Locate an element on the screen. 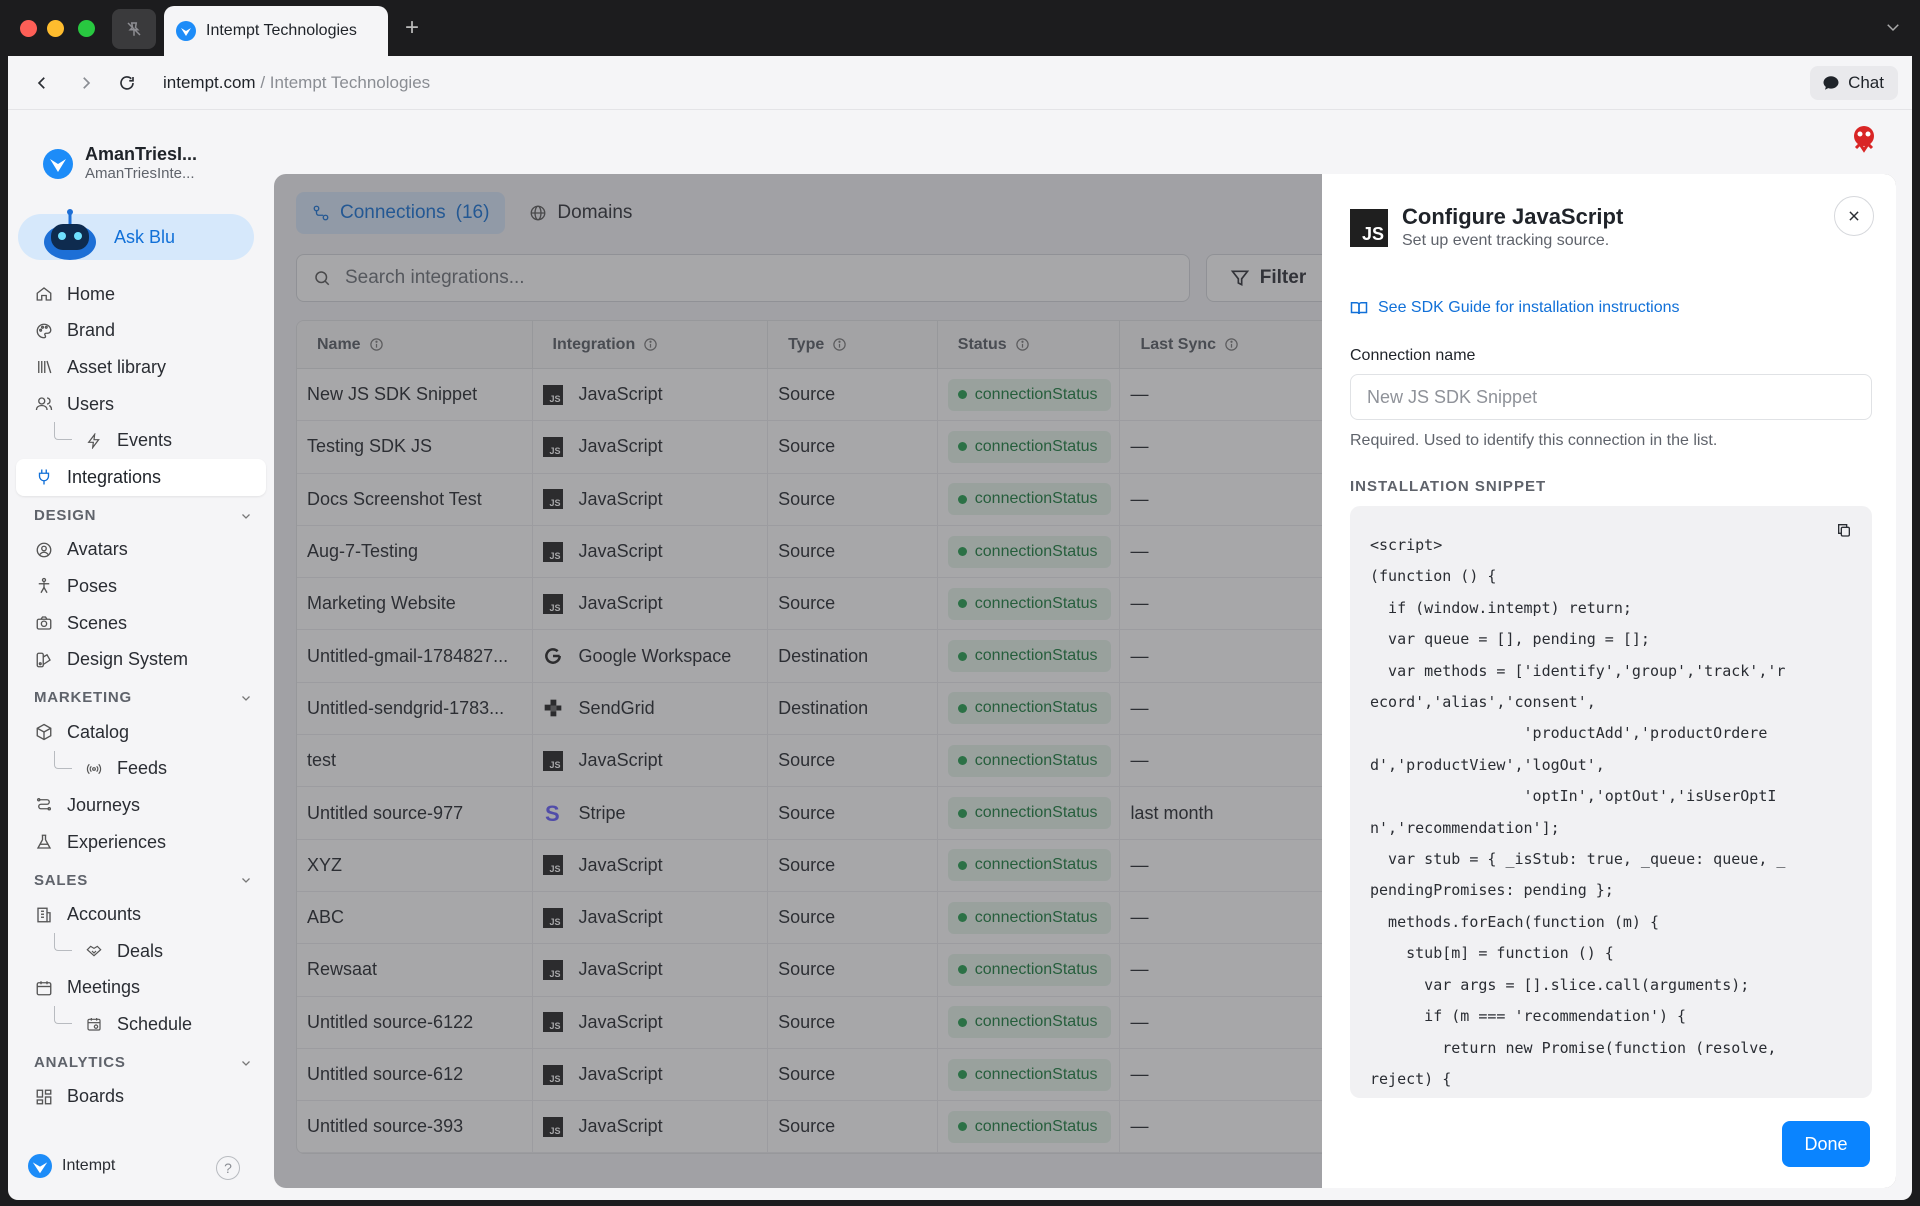 The image size is (1920, 1206). section-analytics: ANALYTICS is located at coordinates (141, 1061).